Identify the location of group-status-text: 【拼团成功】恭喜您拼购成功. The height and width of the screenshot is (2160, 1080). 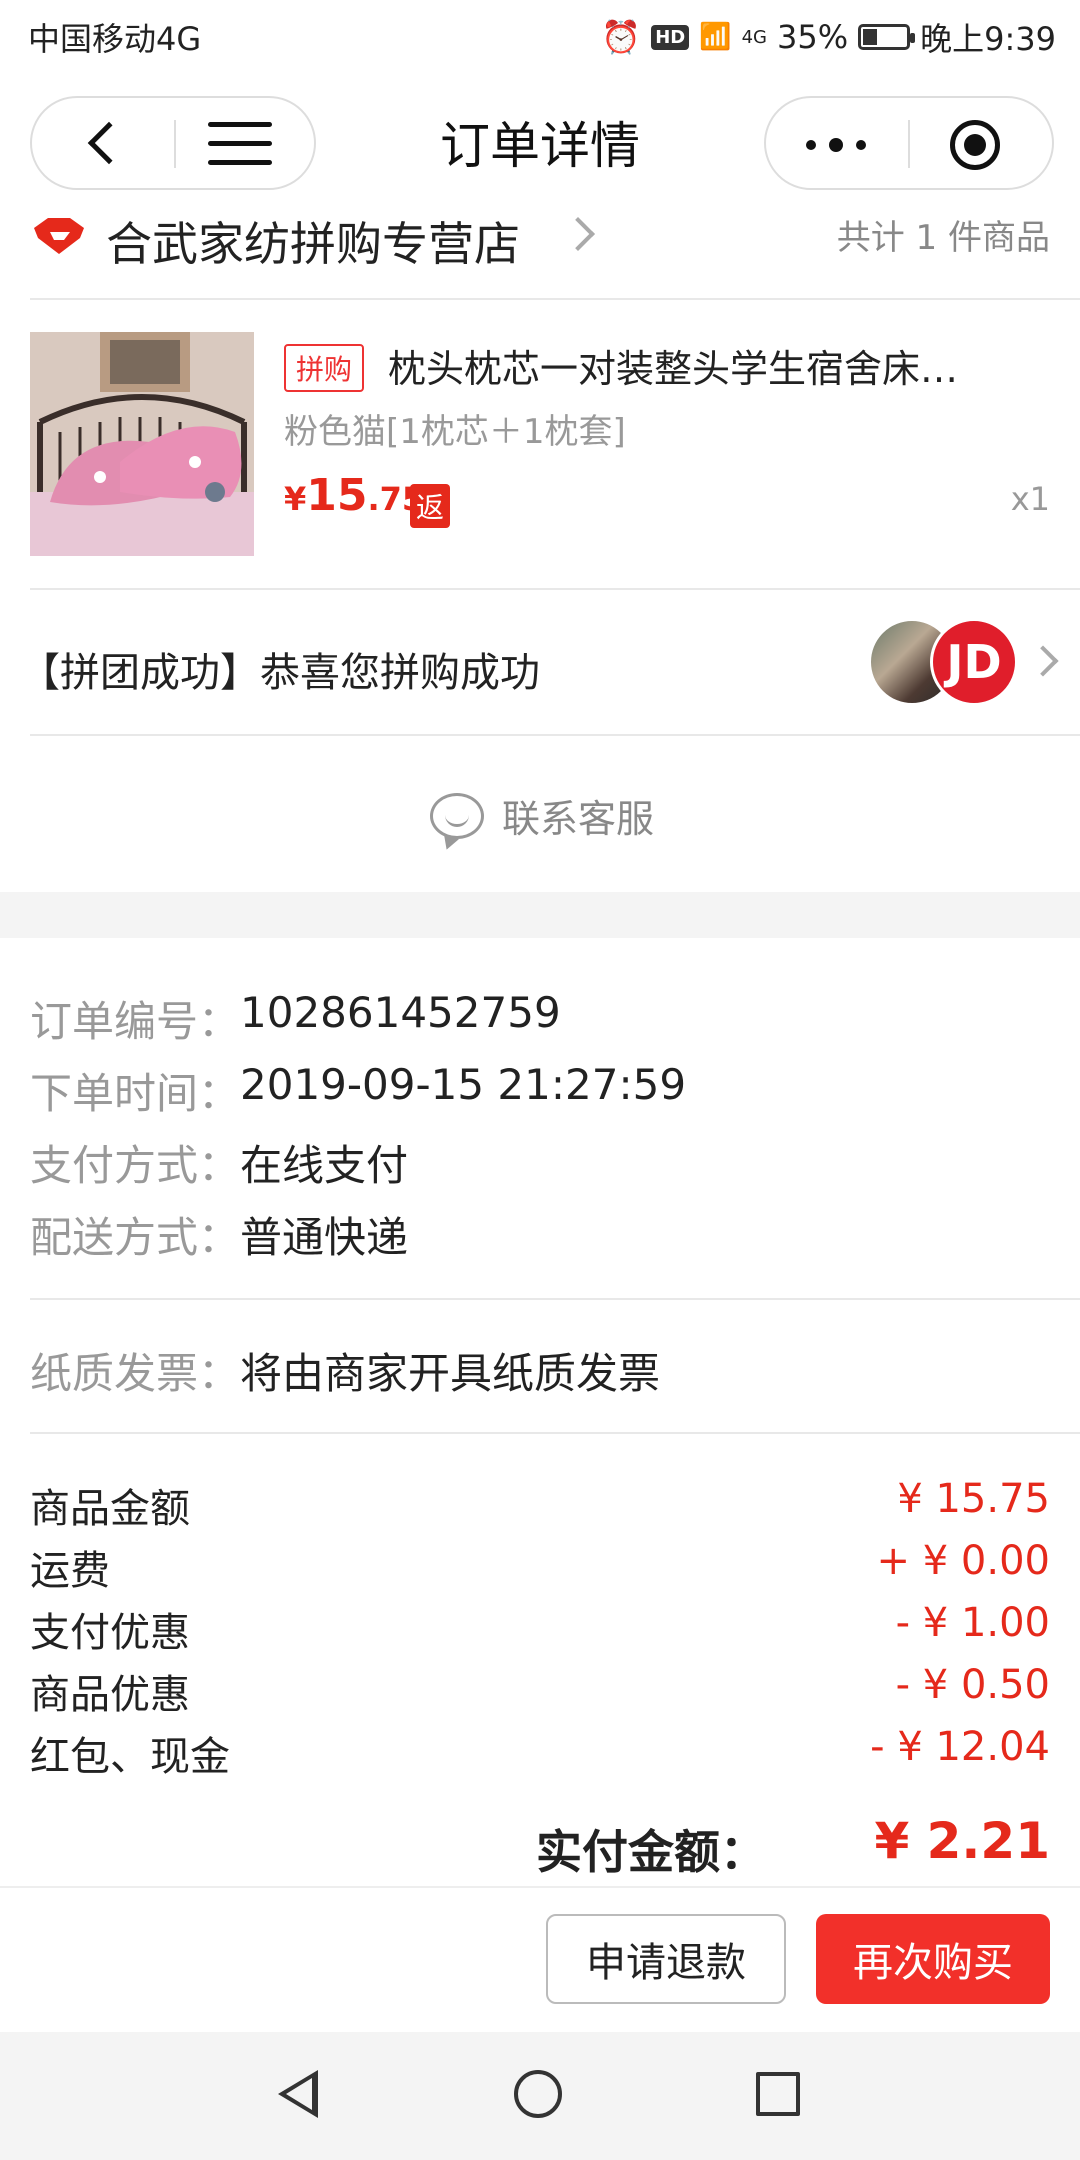
(280, 673).